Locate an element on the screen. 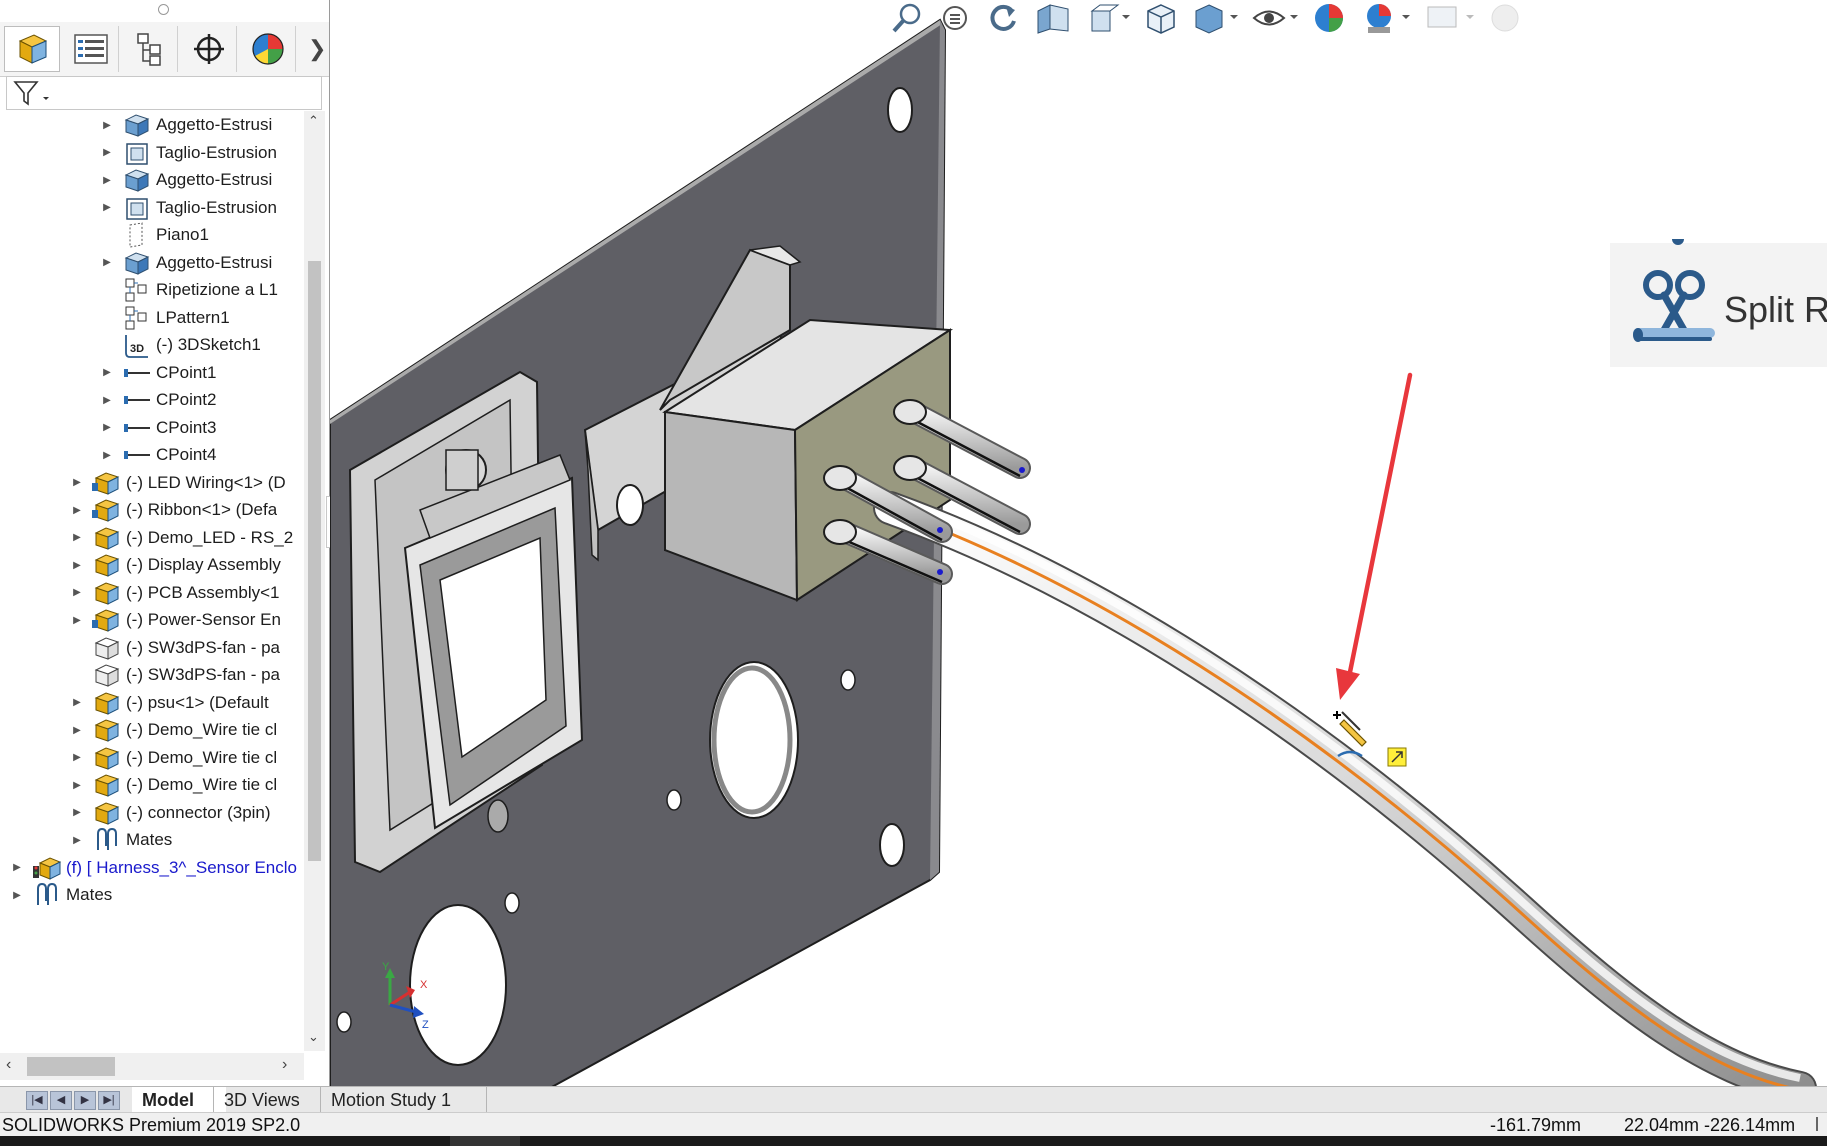 This screenshot has width=1827, height=1146. panel-grip is located at coordinates (163, 9).